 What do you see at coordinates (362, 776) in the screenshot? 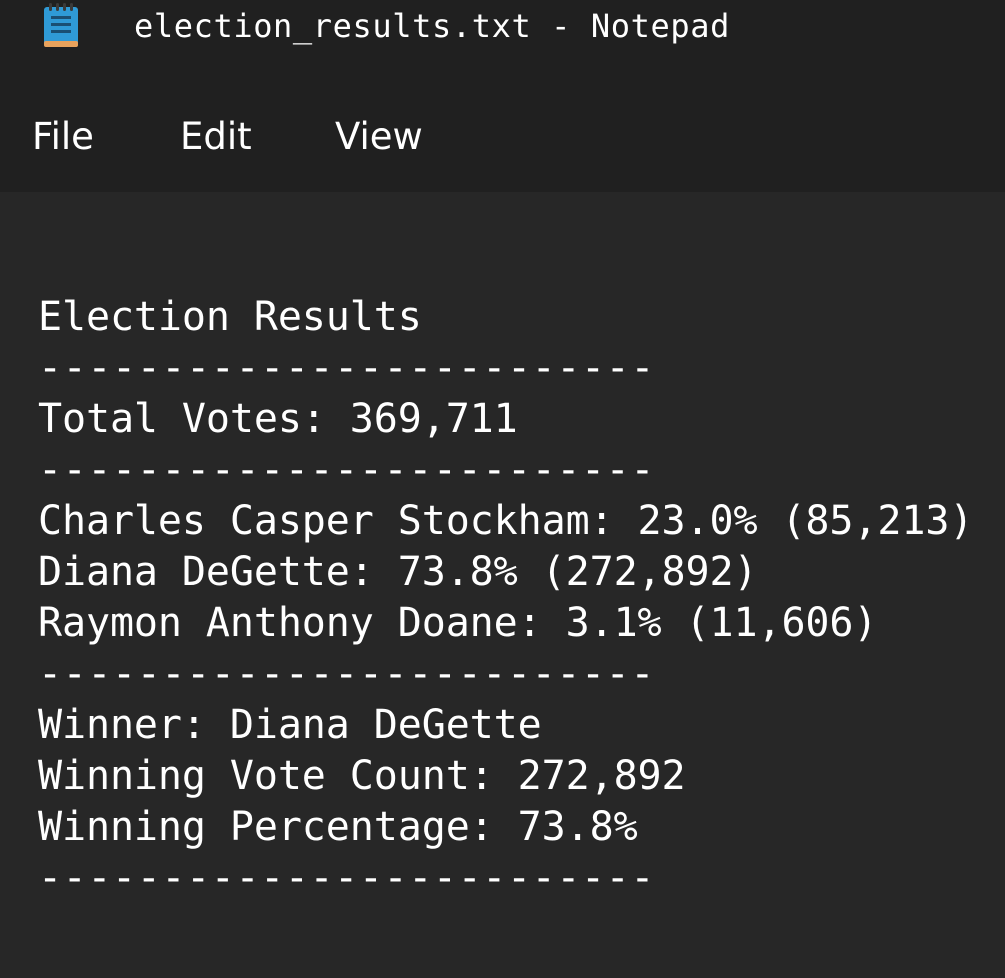
I see `winning-vote-count-line: Winning Vote Count: 272,892` at bounding box center [362, 776].